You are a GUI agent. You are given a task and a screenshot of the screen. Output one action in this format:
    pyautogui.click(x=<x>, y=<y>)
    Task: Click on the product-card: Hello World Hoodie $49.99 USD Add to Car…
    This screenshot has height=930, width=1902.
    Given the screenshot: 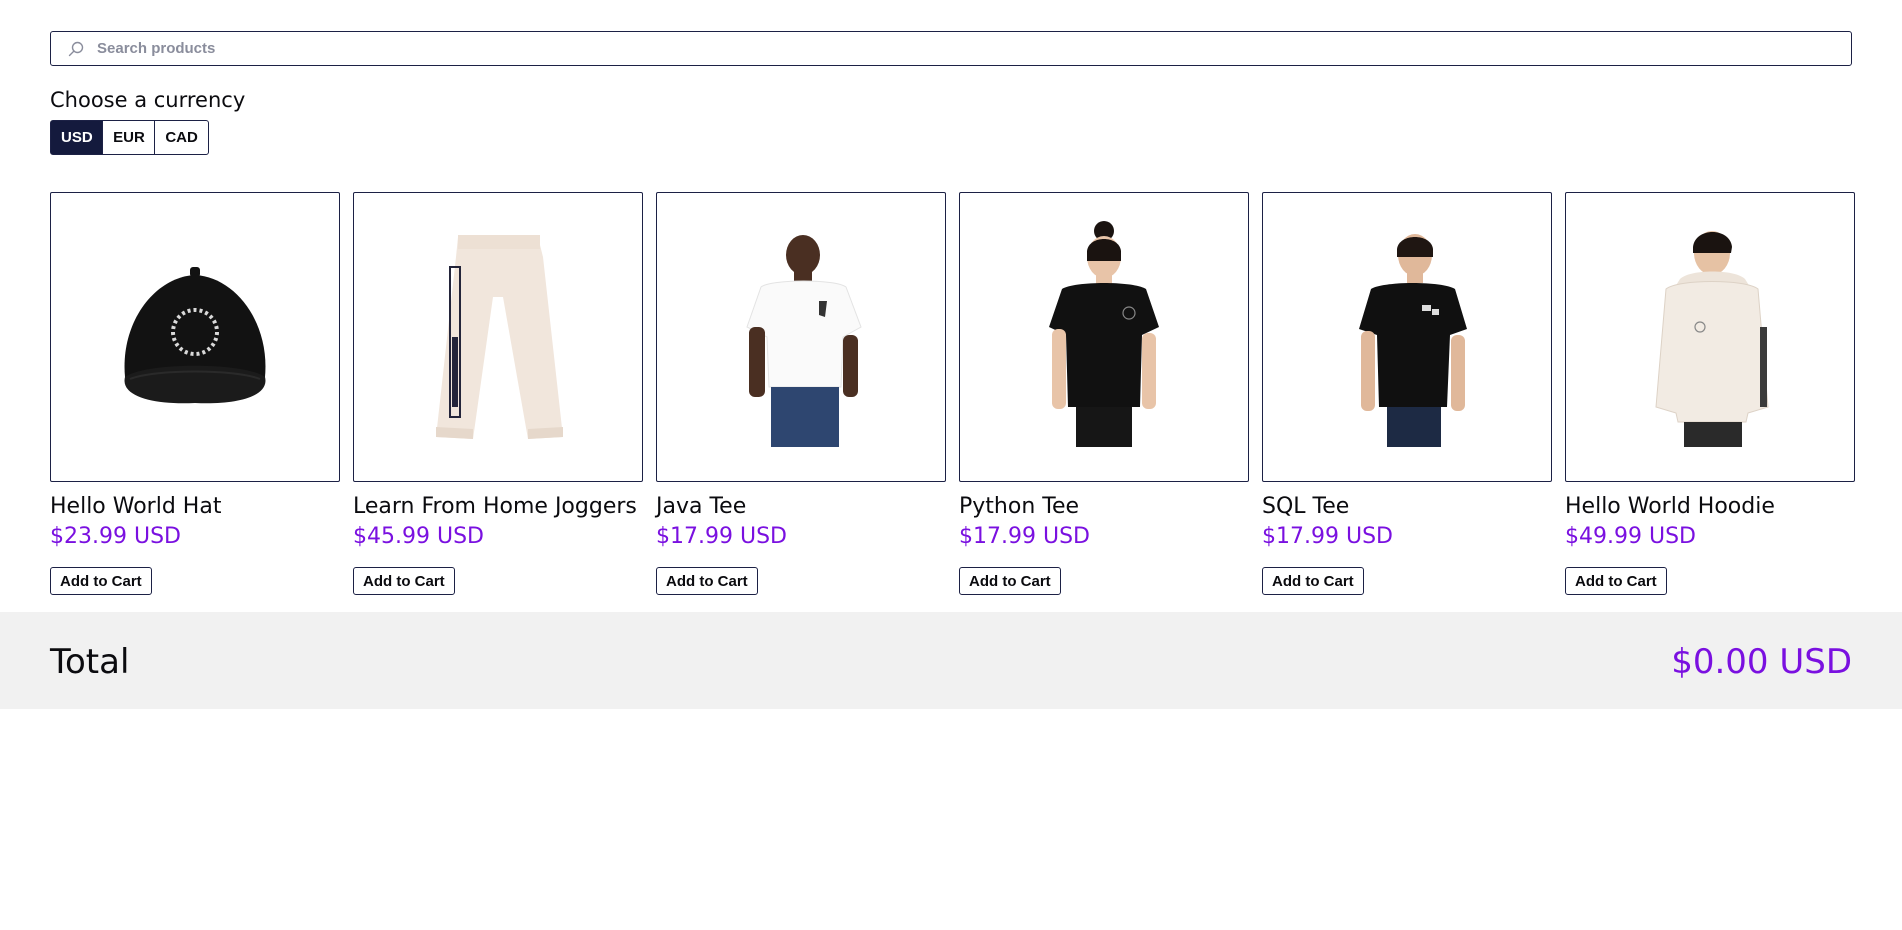 What is the action you would take?
    pyautogui.click(x=1710, y=393)
    